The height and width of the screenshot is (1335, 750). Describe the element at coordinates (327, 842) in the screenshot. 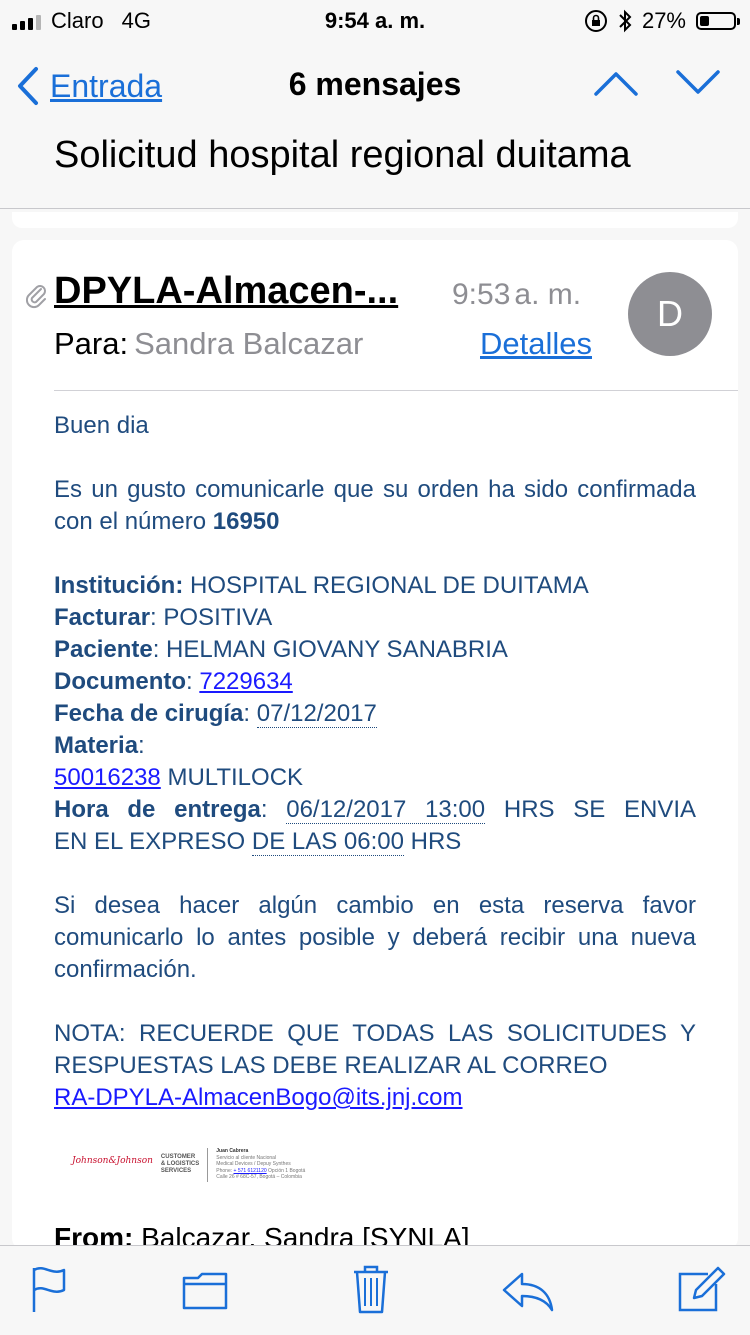

I see `delivery-time: DE LAS 06:00` at that location.